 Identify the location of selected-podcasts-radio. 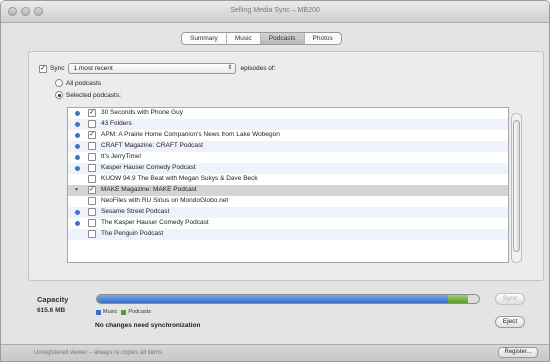
(59, 95).